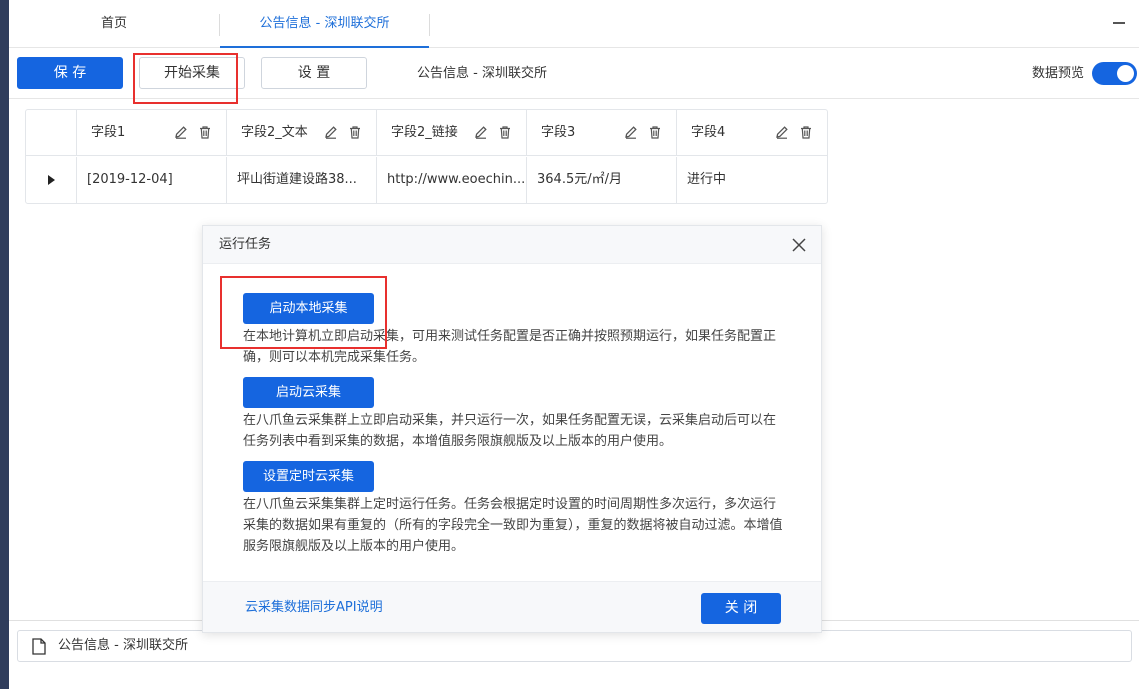  Describe the element at coordinates (4, 344) in the screenshot. I see `left-sidebar-strip` at that location.